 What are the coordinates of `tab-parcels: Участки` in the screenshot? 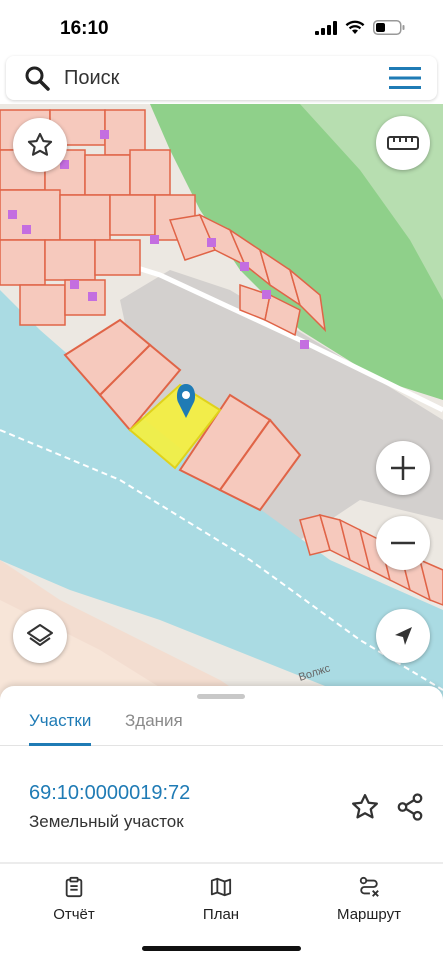 It's located at (60, 727).